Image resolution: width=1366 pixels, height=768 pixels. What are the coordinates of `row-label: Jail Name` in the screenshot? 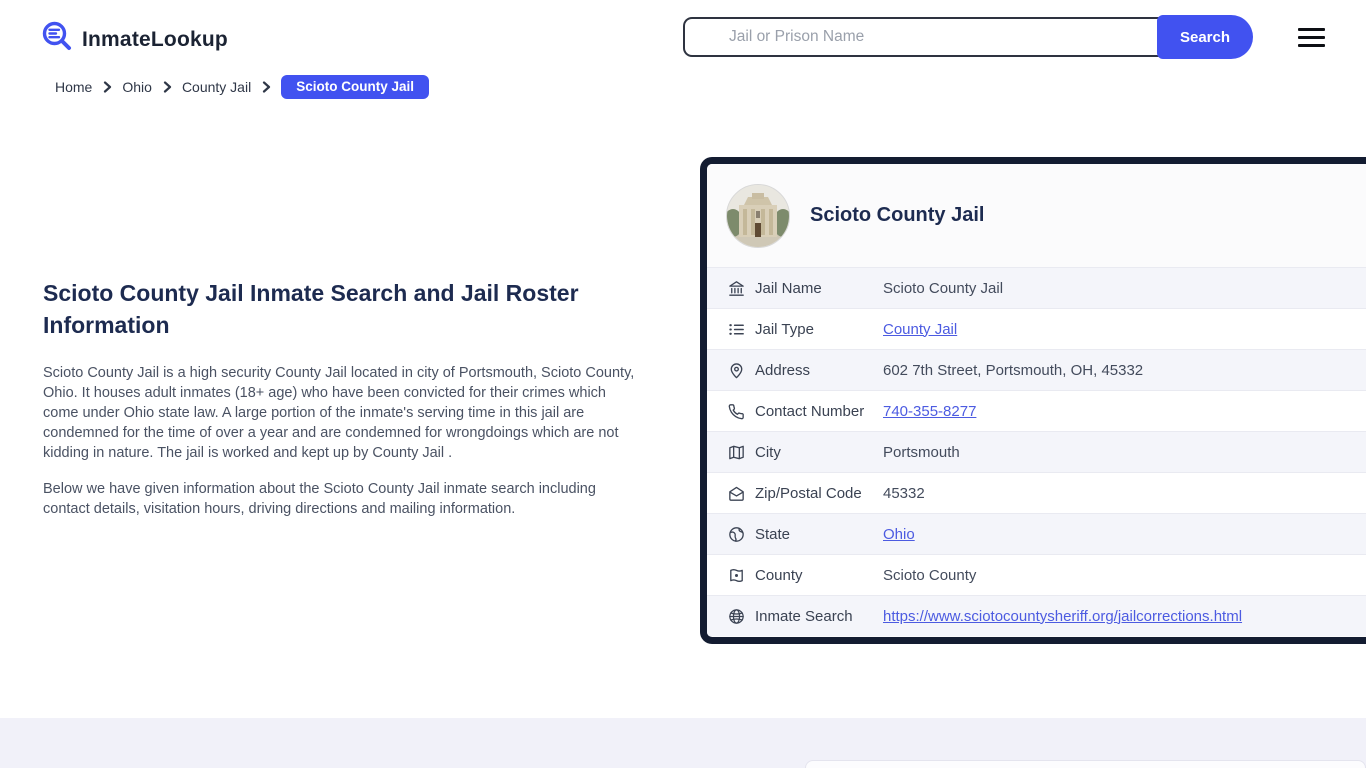 It's located at (788, 288).